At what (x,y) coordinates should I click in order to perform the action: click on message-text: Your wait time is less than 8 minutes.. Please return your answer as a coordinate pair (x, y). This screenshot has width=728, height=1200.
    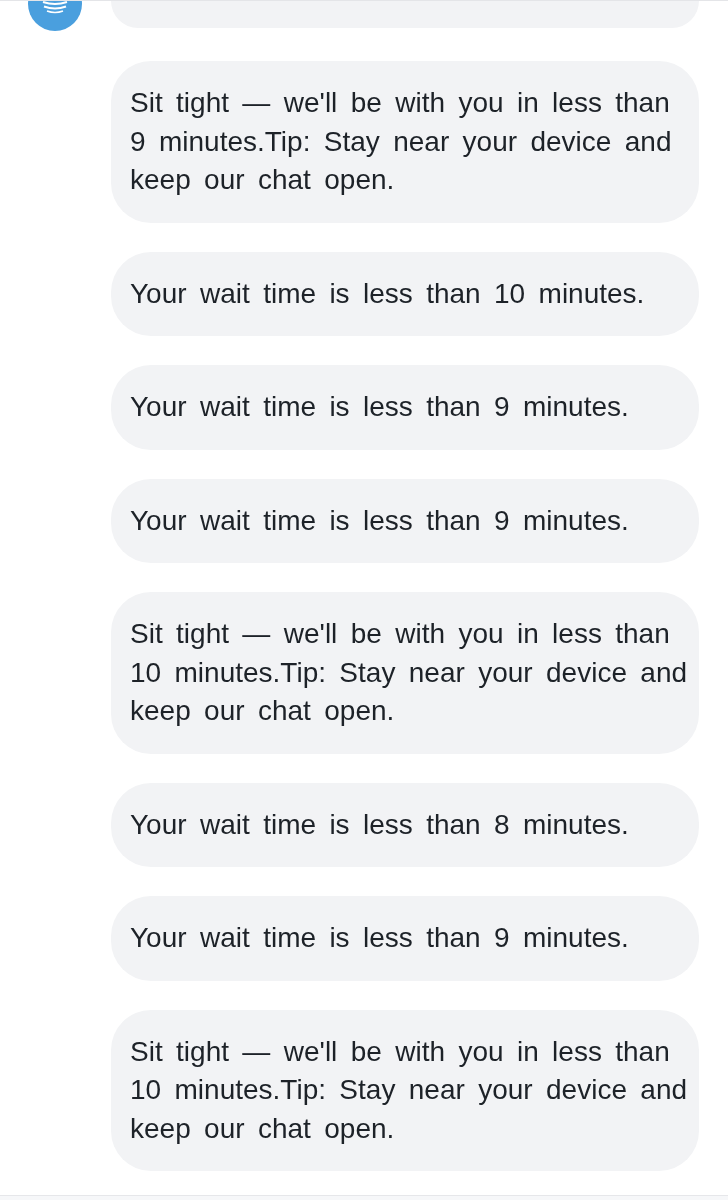
    Looking at the image, I should click on (380, 824).